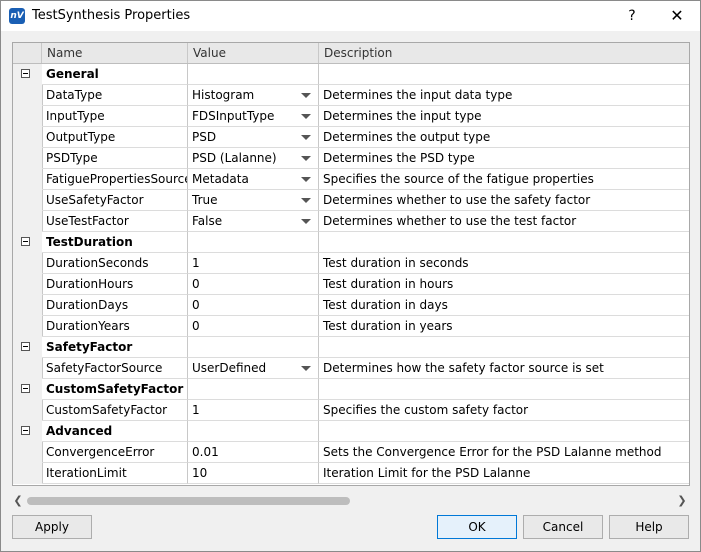 The height and width of the screenshot is (552, 701). I want to click on property-value: FDSInputType, so click(253, 116).